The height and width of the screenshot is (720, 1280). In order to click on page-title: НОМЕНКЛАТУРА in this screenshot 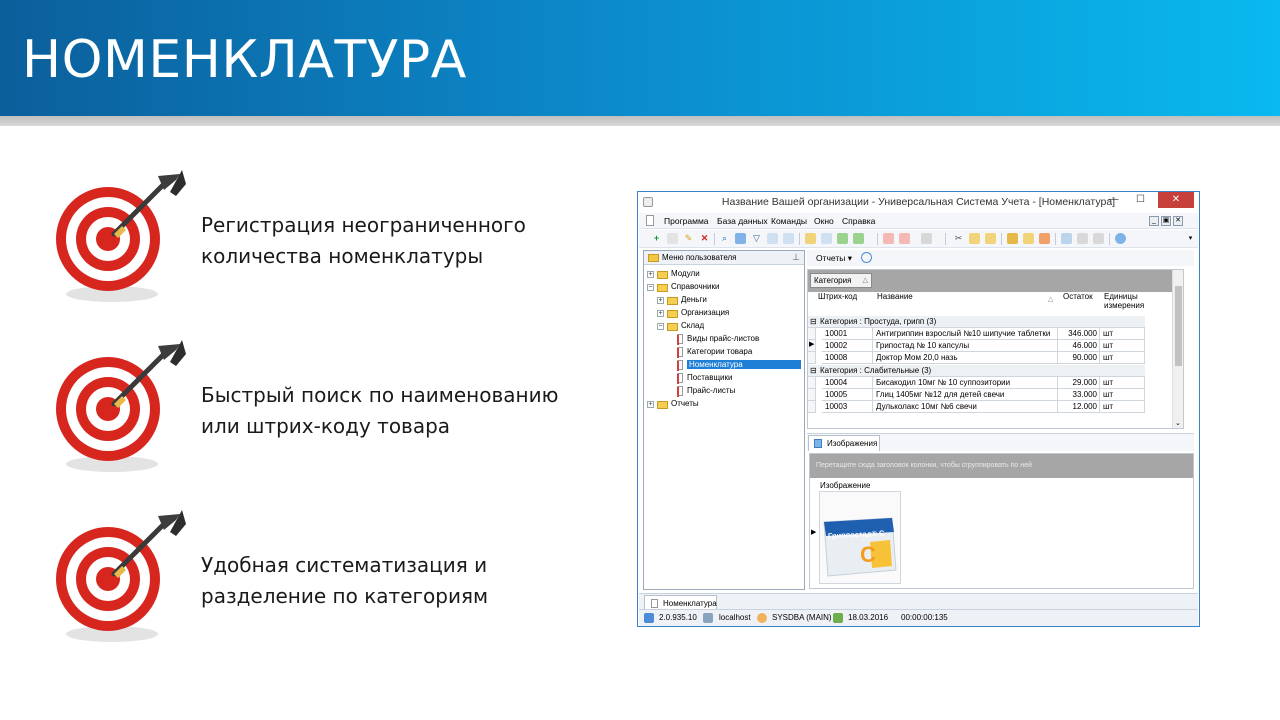, I will do `click(244, 60)`.